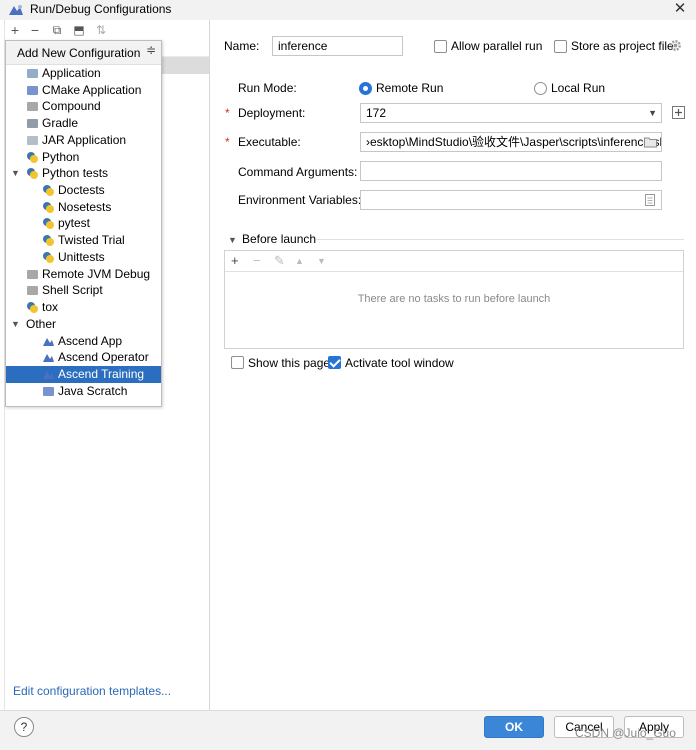 The height and width of the screenshot is (750, 696). What do you see at coordinates (348, 10) in the screenshot?
I see `title-bar: Run/Debug Configurations ✕` at bounding box center [348, 10].